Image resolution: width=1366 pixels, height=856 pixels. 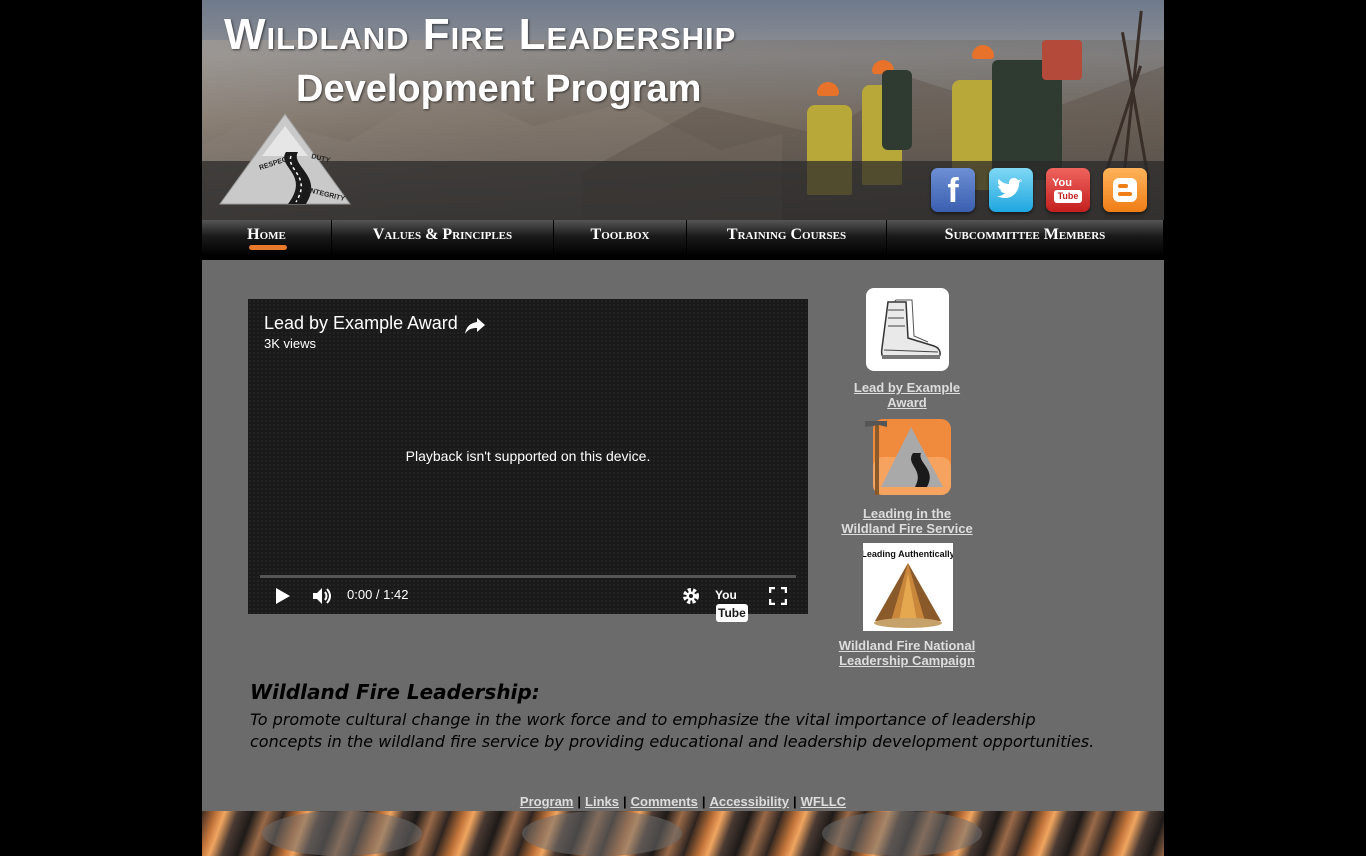 I want to click on facebook-icon: f, so click(x=953, y=190).